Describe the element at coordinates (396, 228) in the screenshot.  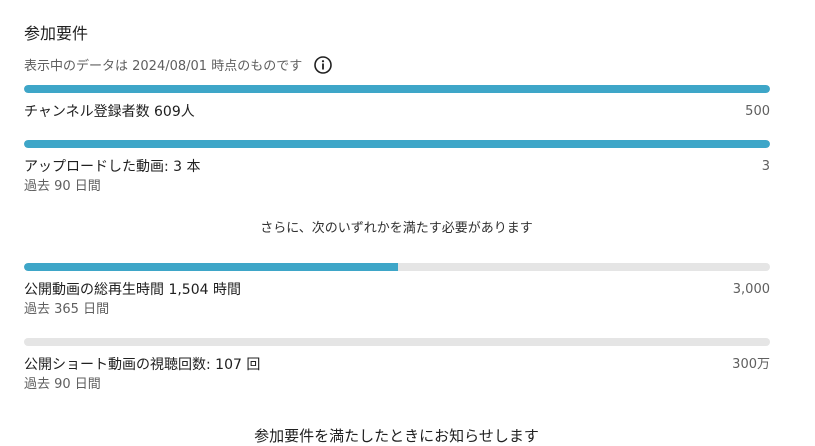
I see `either-requirement-note: さらに、次のいずれかを満たす必要があります` at that location.